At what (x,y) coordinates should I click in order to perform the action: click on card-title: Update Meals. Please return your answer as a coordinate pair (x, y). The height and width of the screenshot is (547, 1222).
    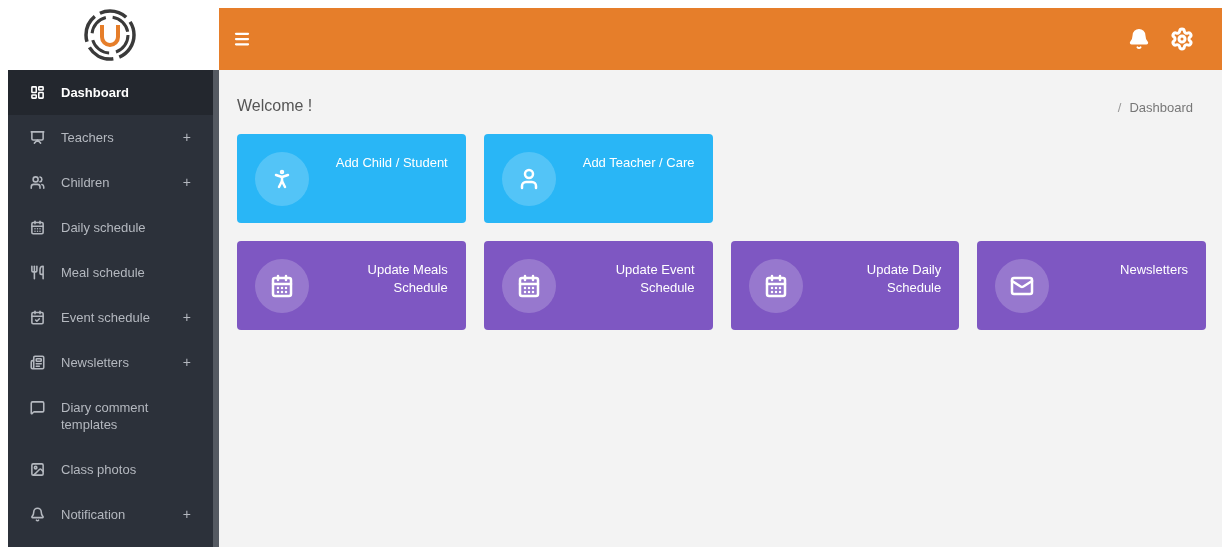
    Looking at the image, I should click on (407, 270).